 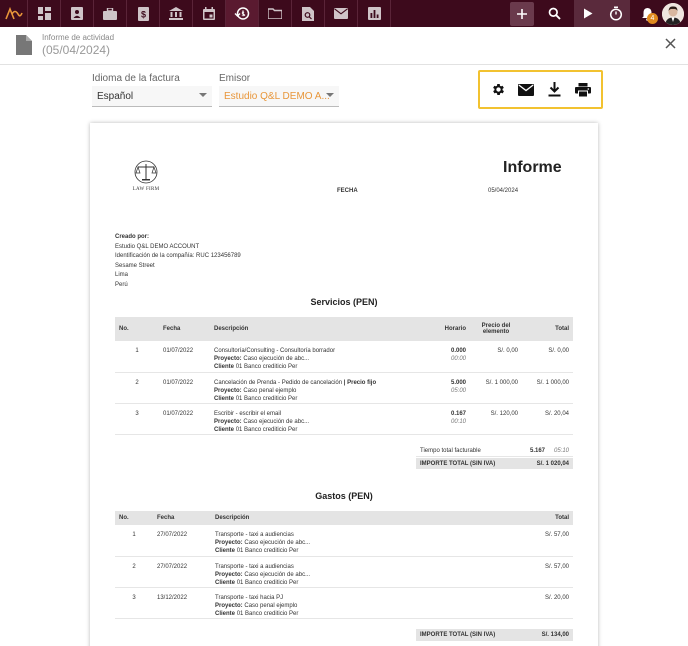 What do you see at coordinates (540, 89) in the screenshot?
I see `invoice-actions-toolbar` at bounding box center [540, 89].